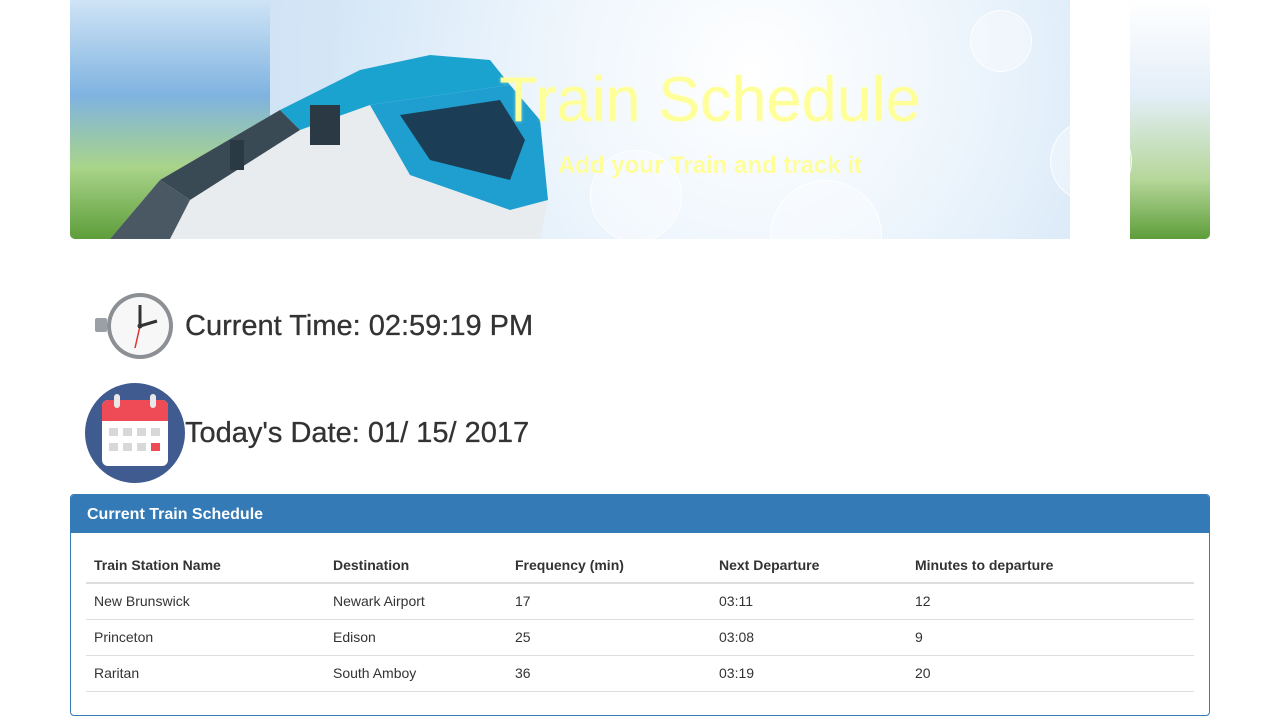 This screenshot has height=716, width=1279. What do you see at coordinates (359, 325) in the screenshot?
I see `current-time: Current Time: 02:59:19 PM` at bounding box center [359, 325].